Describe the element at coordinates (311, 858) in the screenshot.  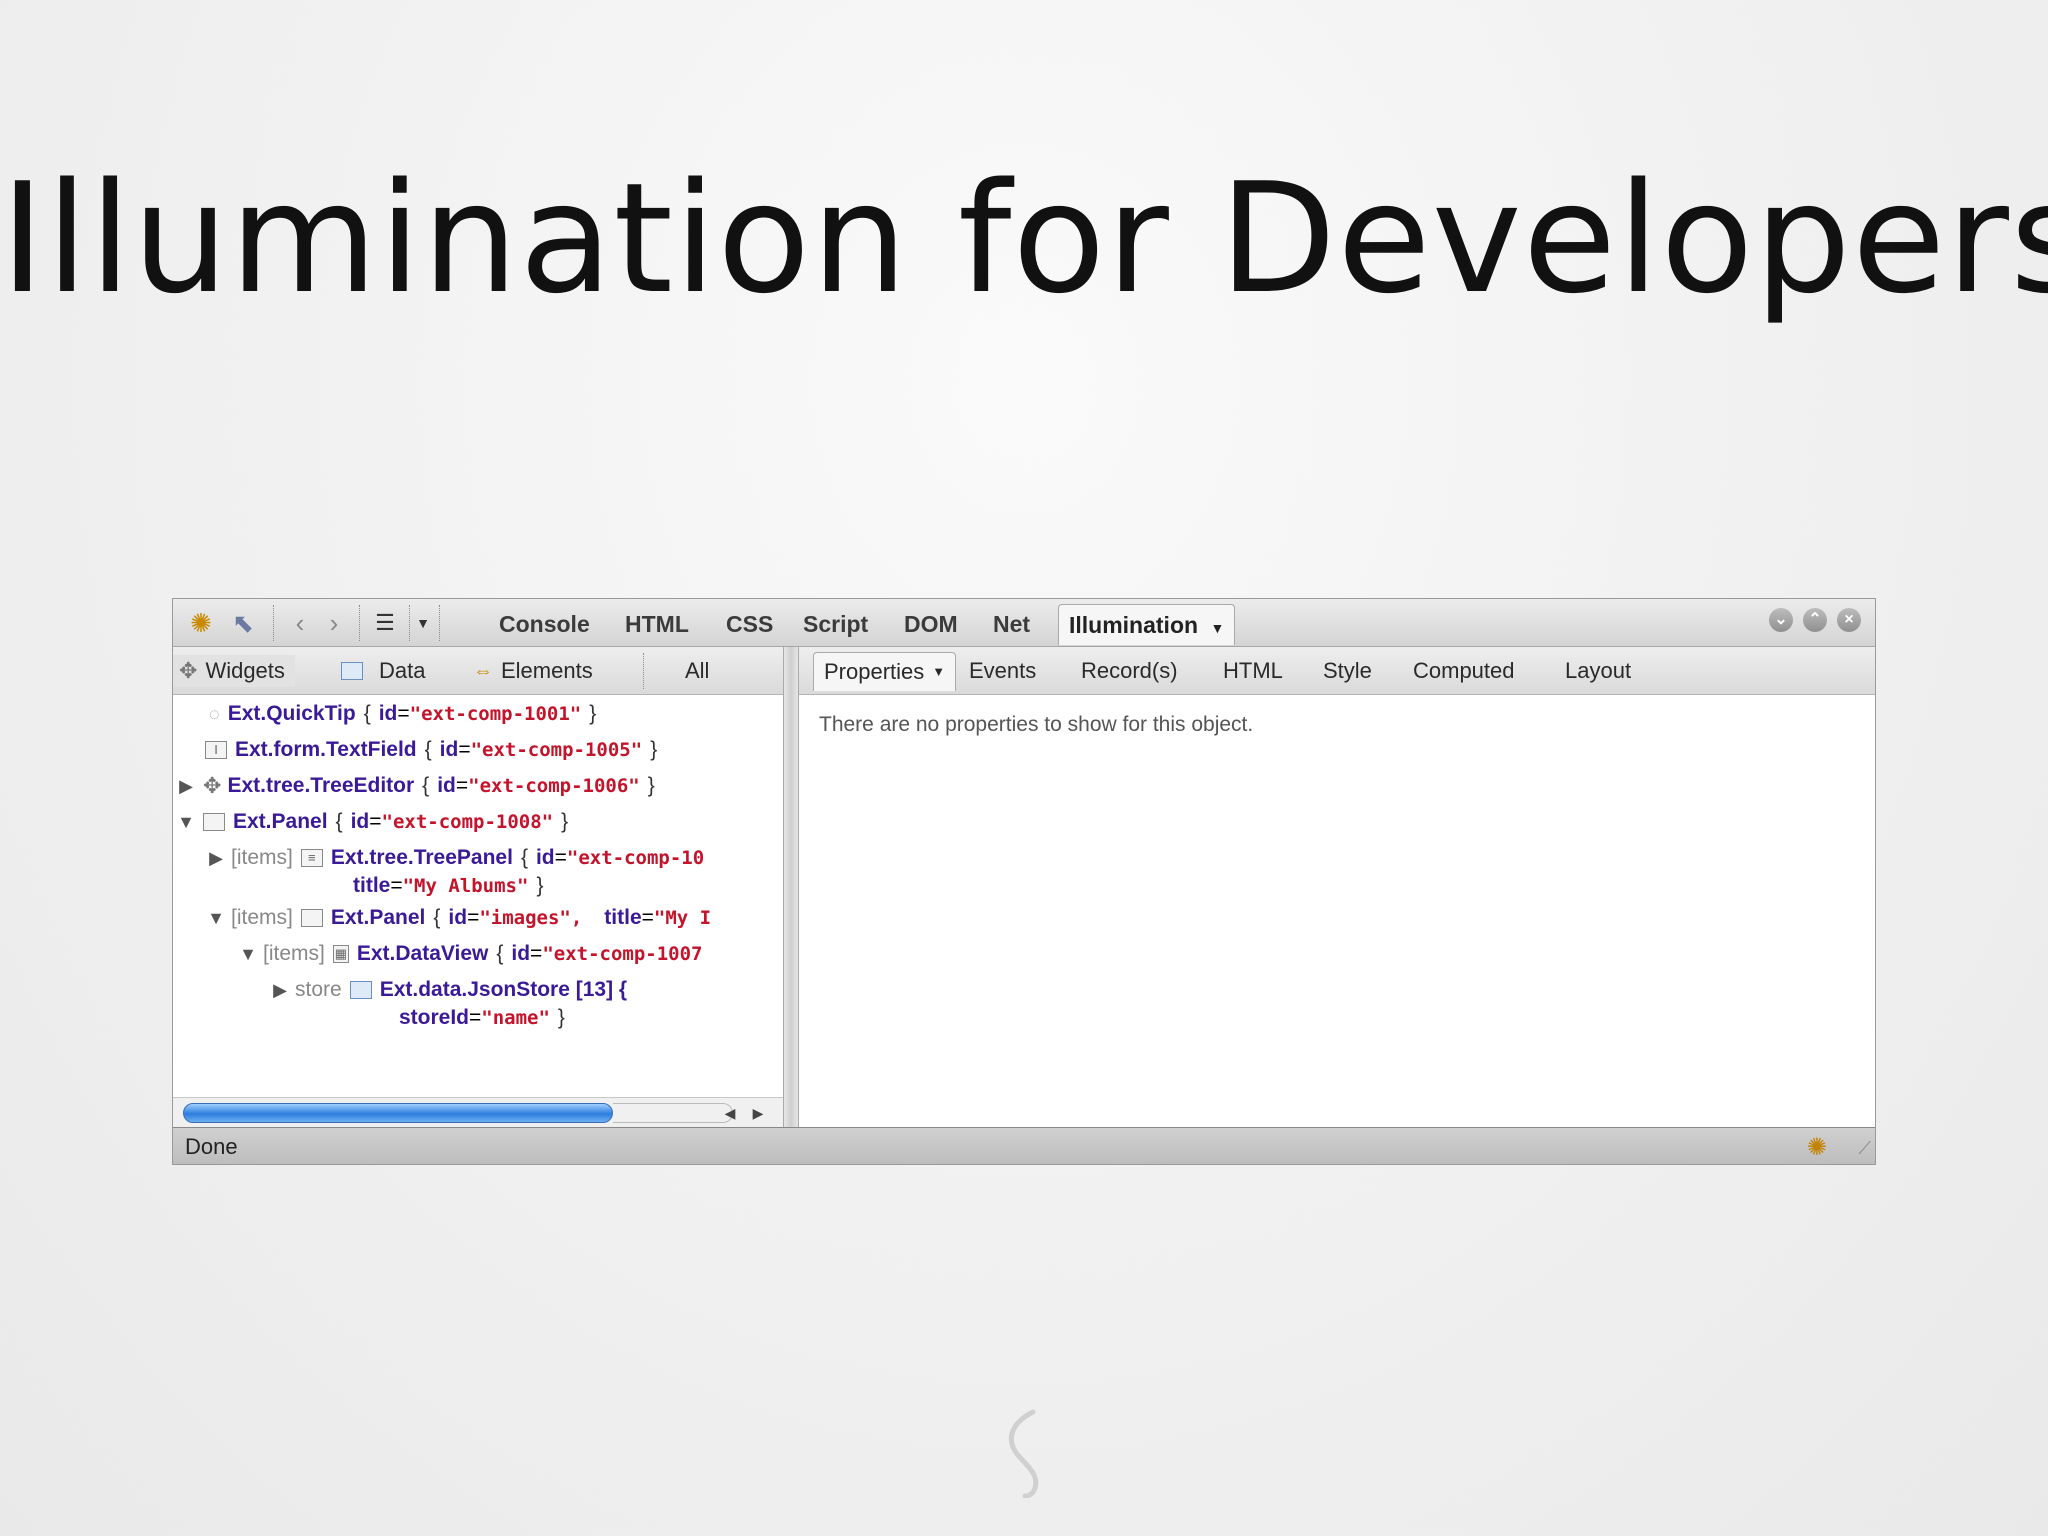
I see `treepanel-icon: ≡` at that location.